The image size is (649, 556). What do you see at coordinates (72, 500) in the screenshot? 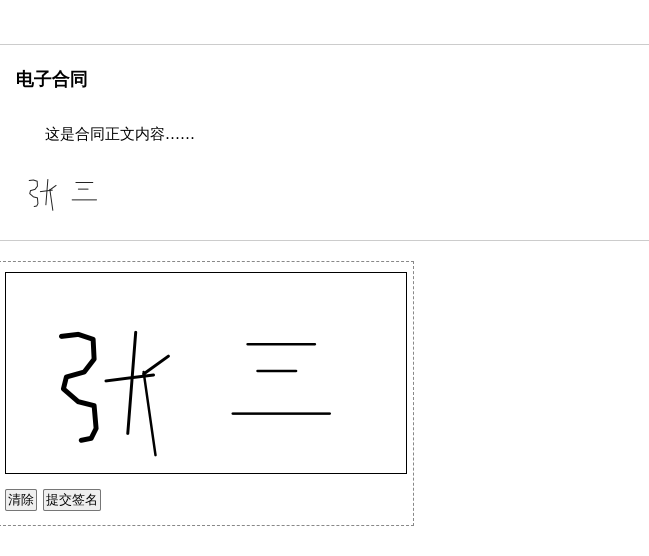
I see `submit-button: 提交签名` at bounding box center [72, 500].